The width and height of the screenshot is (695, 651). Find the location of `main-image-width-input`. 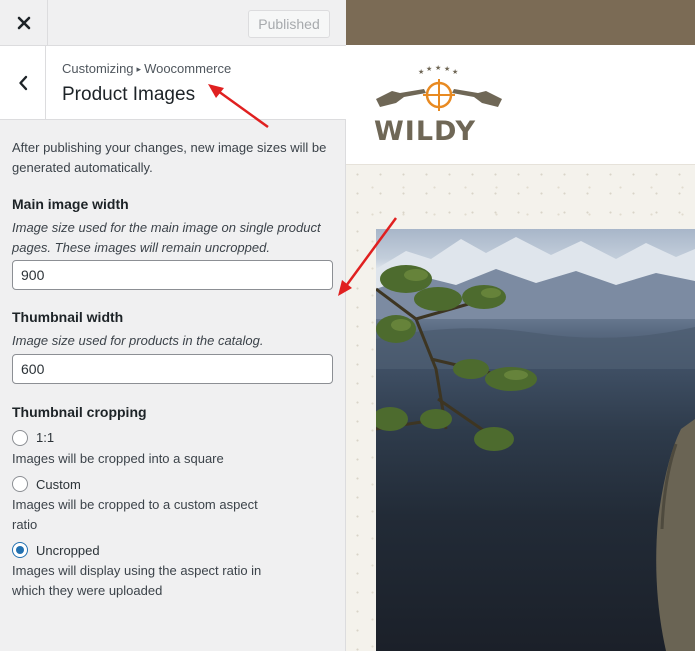

main-image-width-input is located at coordinates (172, 275).